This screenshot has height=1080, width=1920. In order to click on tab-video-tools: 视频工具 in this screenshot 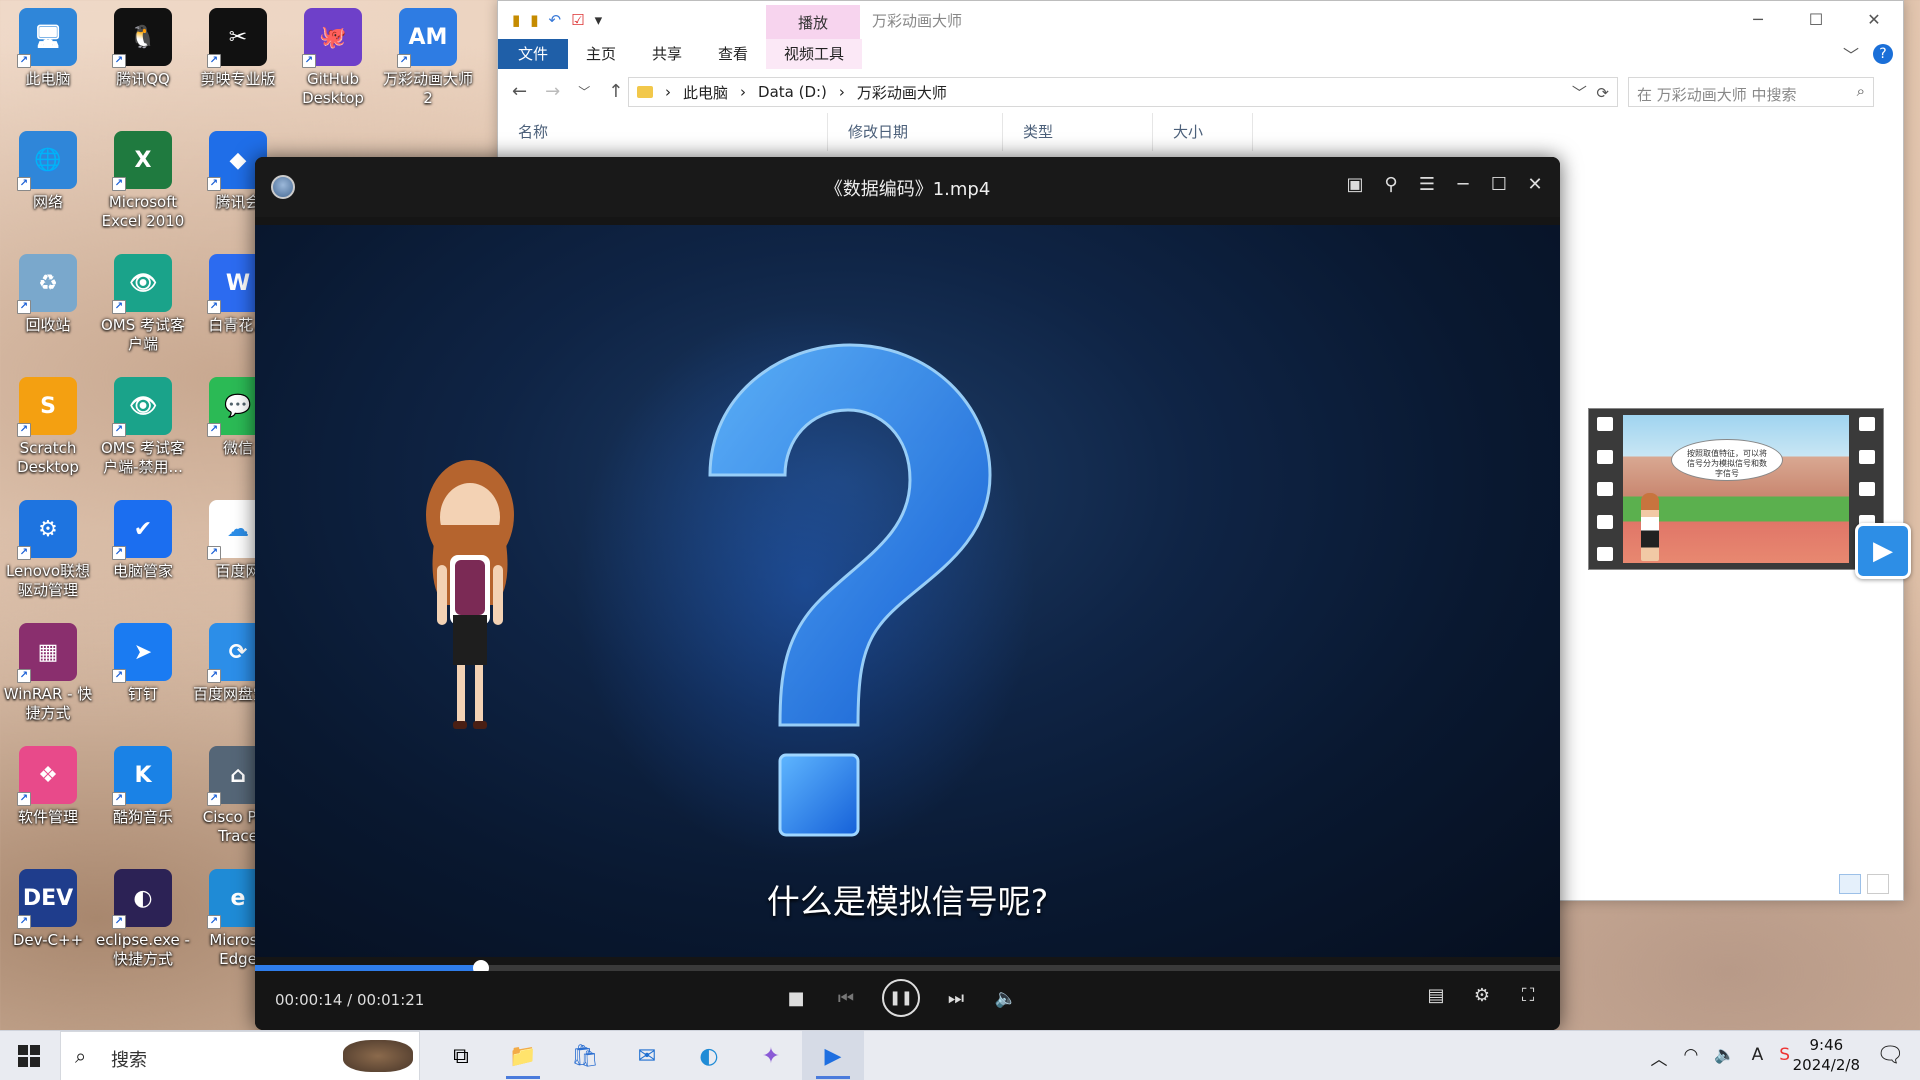, I will do `click(814, 54)`.